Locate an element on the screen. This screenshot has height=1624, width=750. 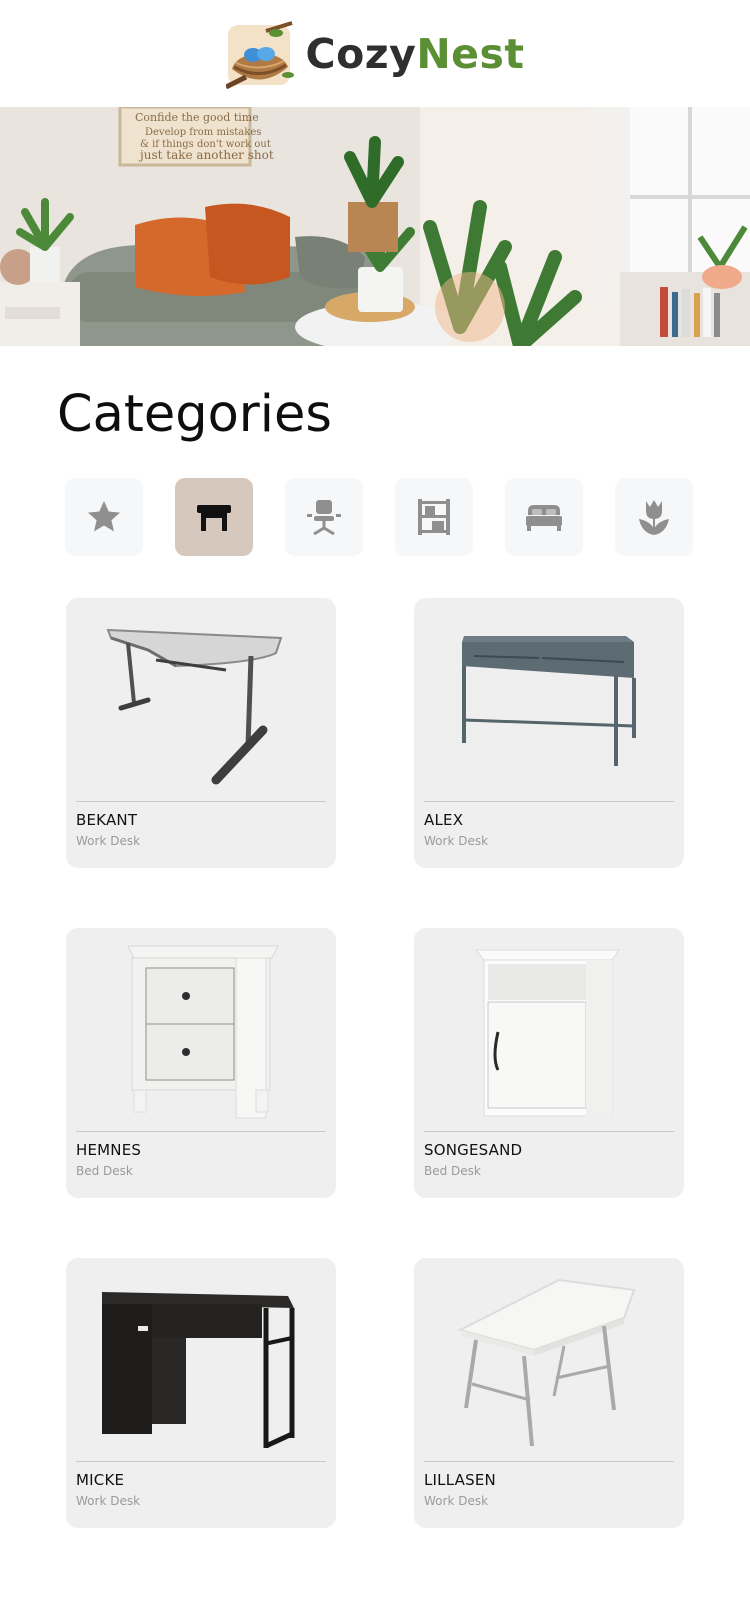
product-name: LILLASEN is located at coordinates (460, 1480).